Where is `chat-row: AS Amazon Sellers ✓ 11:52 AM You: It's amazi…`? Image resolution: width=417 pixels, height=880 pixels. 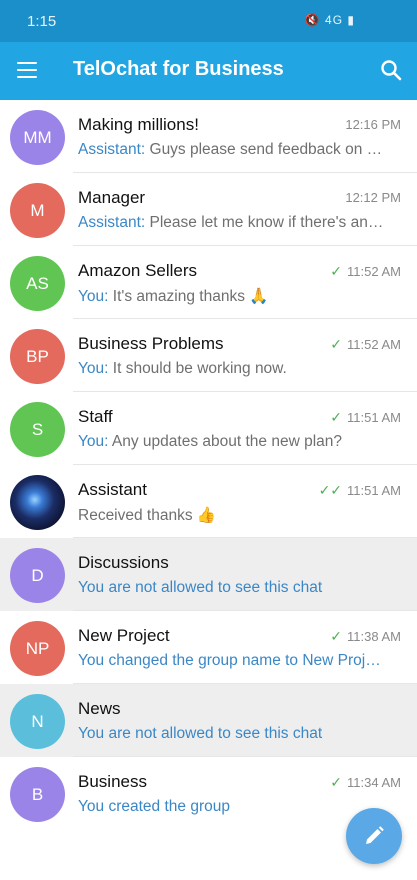 chat-row: AS Amazon Sellers ✓ 11:52 AM You: It's amazi… is located at coordinates (208, 282).